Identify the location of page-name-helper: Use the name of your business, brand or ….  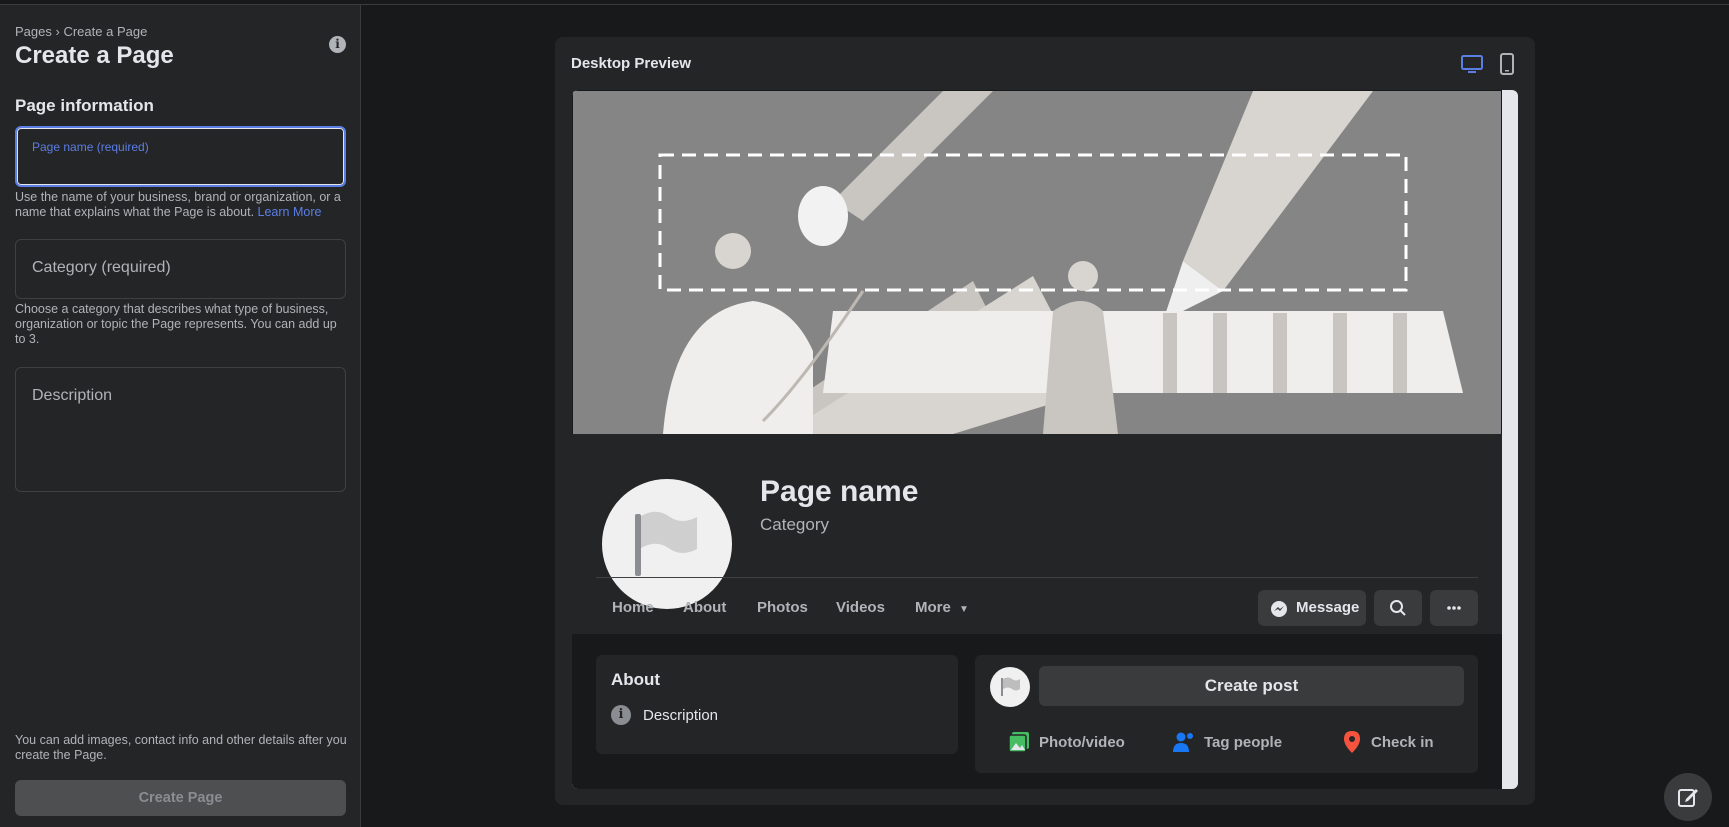
(181, 205).